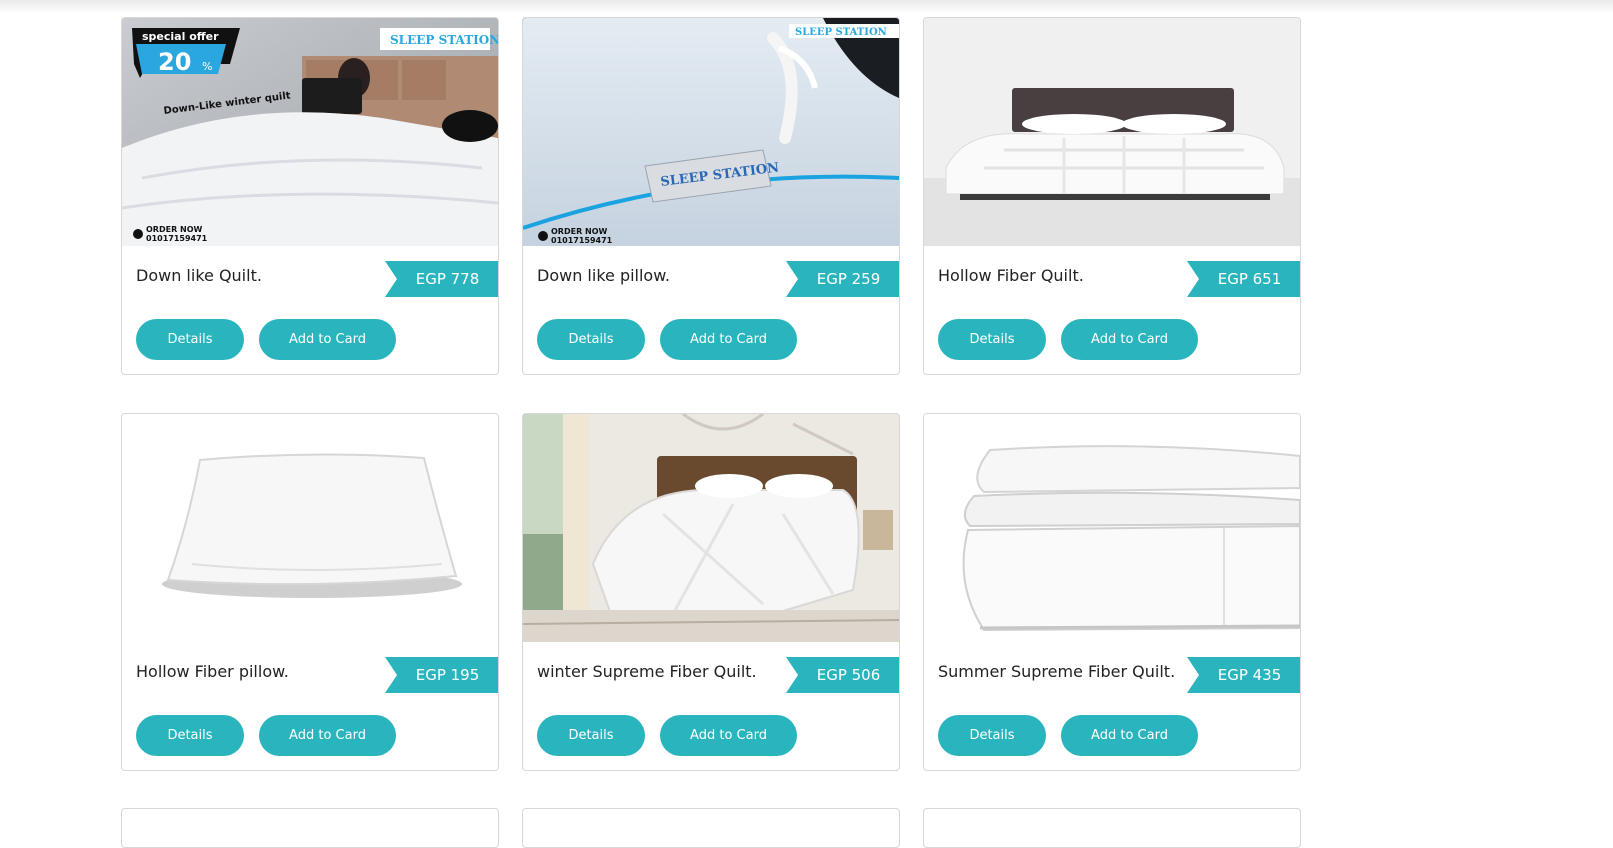 The width and height of the screenshot is (1613, 848). What do you see at coordinates (207, 66) in the screenshot?
I see `offer-symbol-text: %` at bounding box center [207, 66].